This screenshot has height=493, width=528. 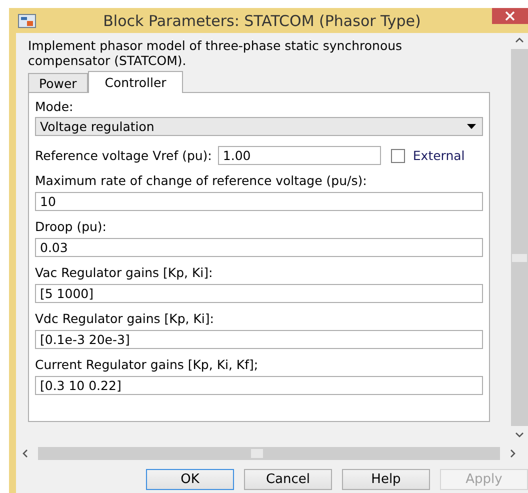 What do you see at coordinates (519, 435) in the screenshot?
I see `scroll-down-icon` at bounding box center [519, 435].